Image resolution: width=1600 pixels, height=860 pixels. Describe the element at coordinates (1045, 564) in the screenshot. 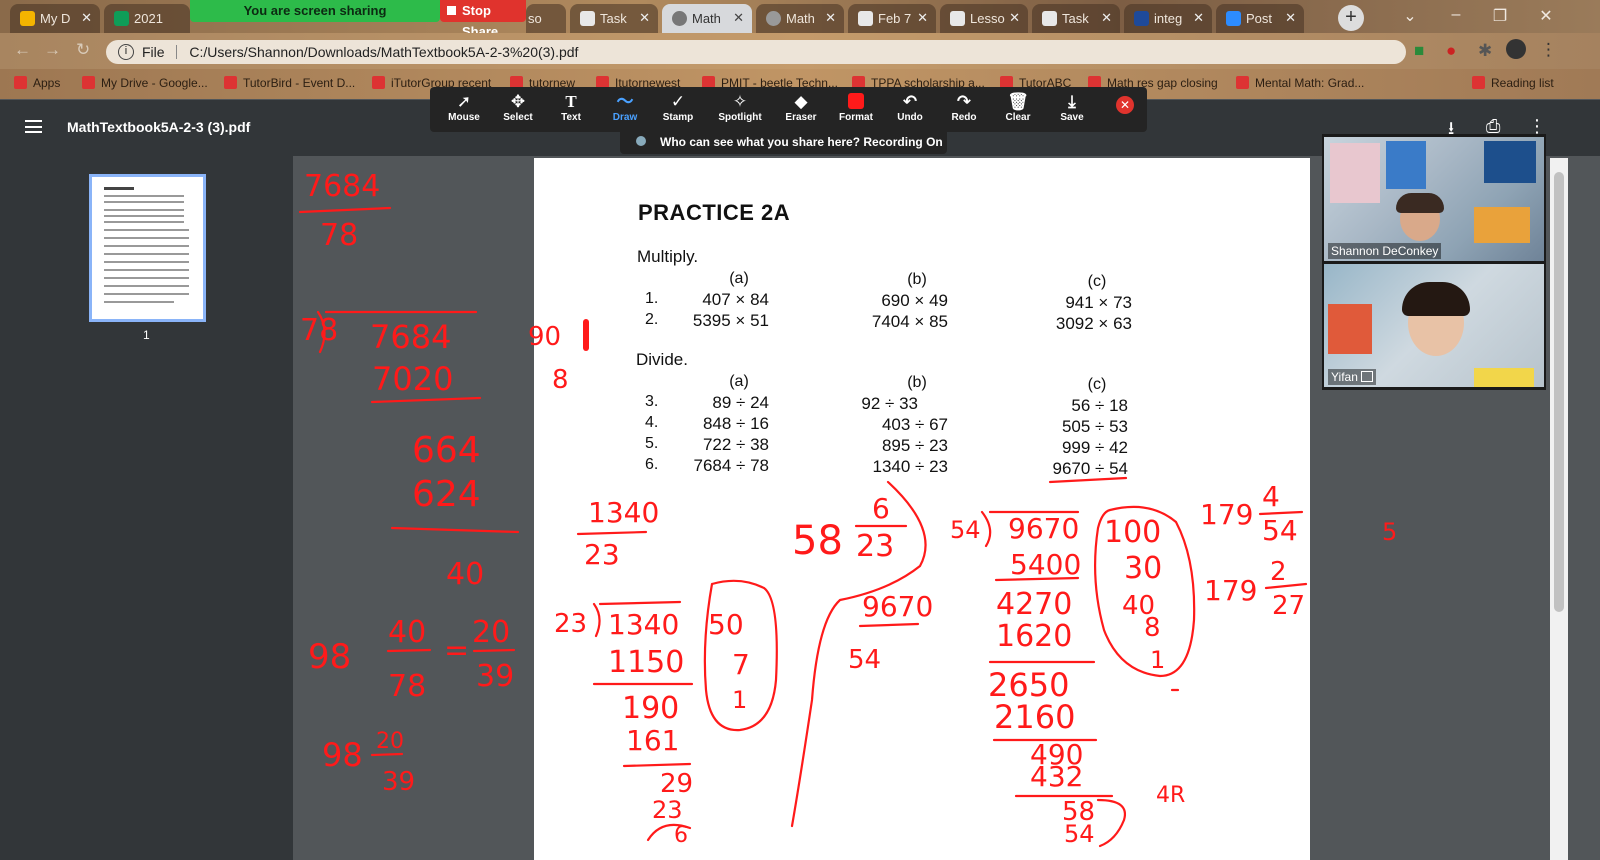

I see `ink-number: 5400` at that location.